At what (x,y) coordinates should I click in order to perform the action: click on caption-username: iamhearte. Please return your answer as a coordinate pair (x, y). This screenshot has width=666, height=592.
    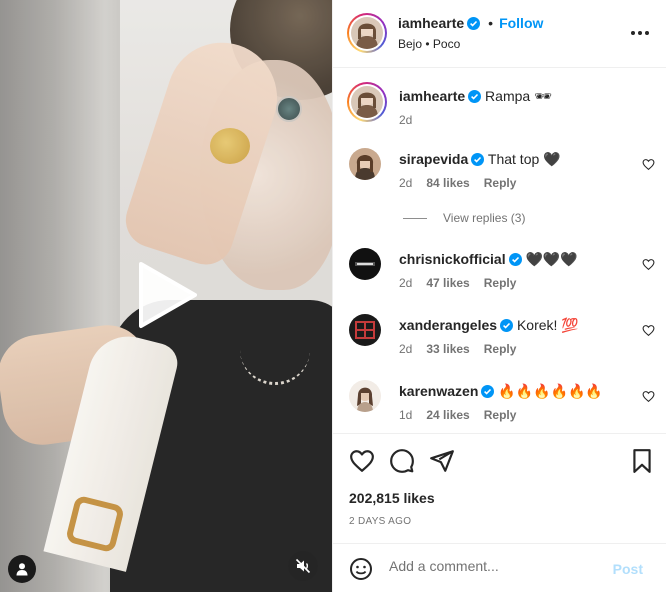
    Looking at the image, I should click on (432, 96).